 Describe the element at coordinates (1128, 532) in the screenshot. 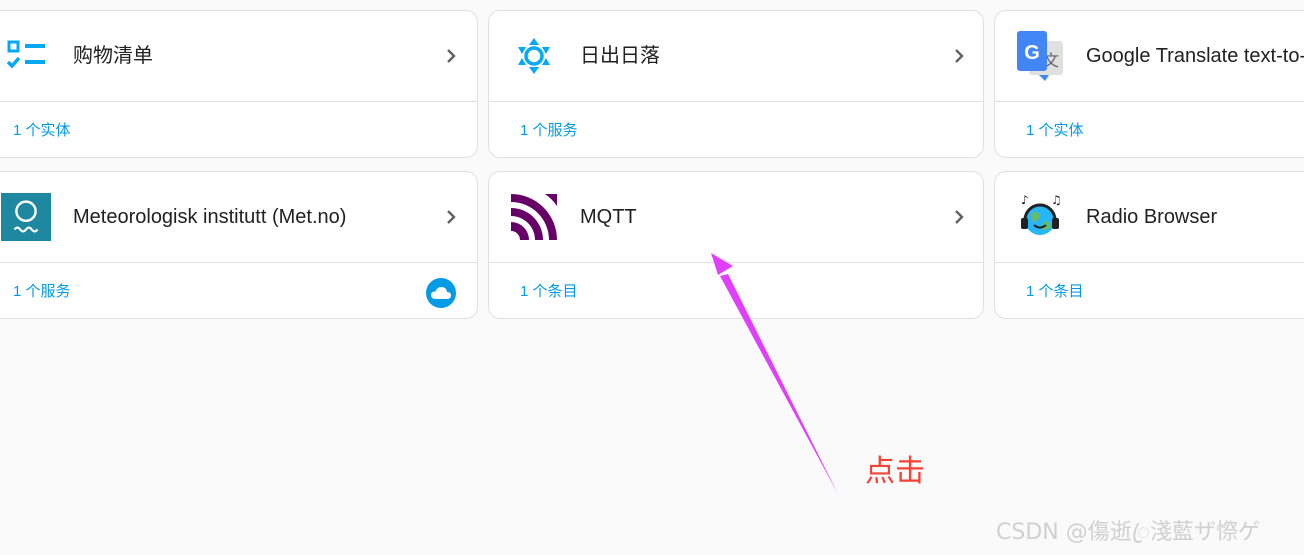

I see `watermark: CSDN @傷逝ꦿ淺藍ザ憏ゲ` at that location.